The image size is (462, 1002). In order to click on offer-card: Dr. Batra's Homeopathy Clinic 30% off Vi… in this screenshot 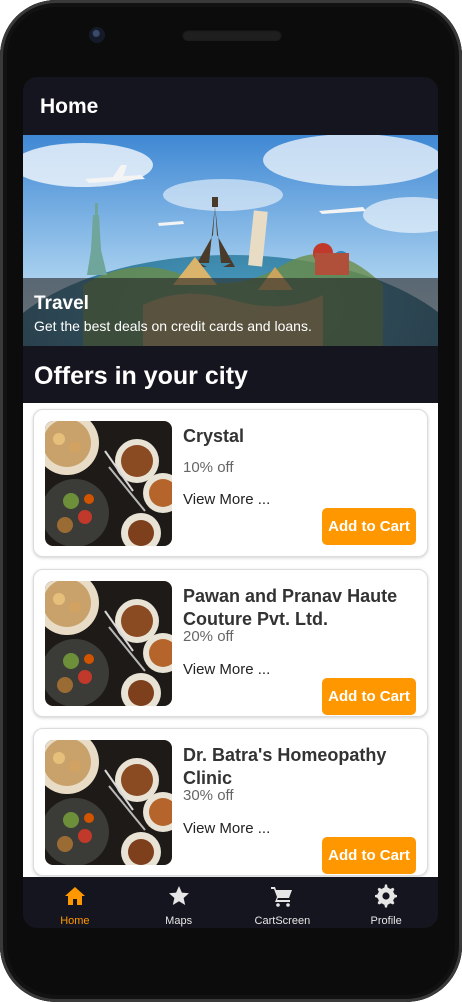, I will do `click(230, 802)`.